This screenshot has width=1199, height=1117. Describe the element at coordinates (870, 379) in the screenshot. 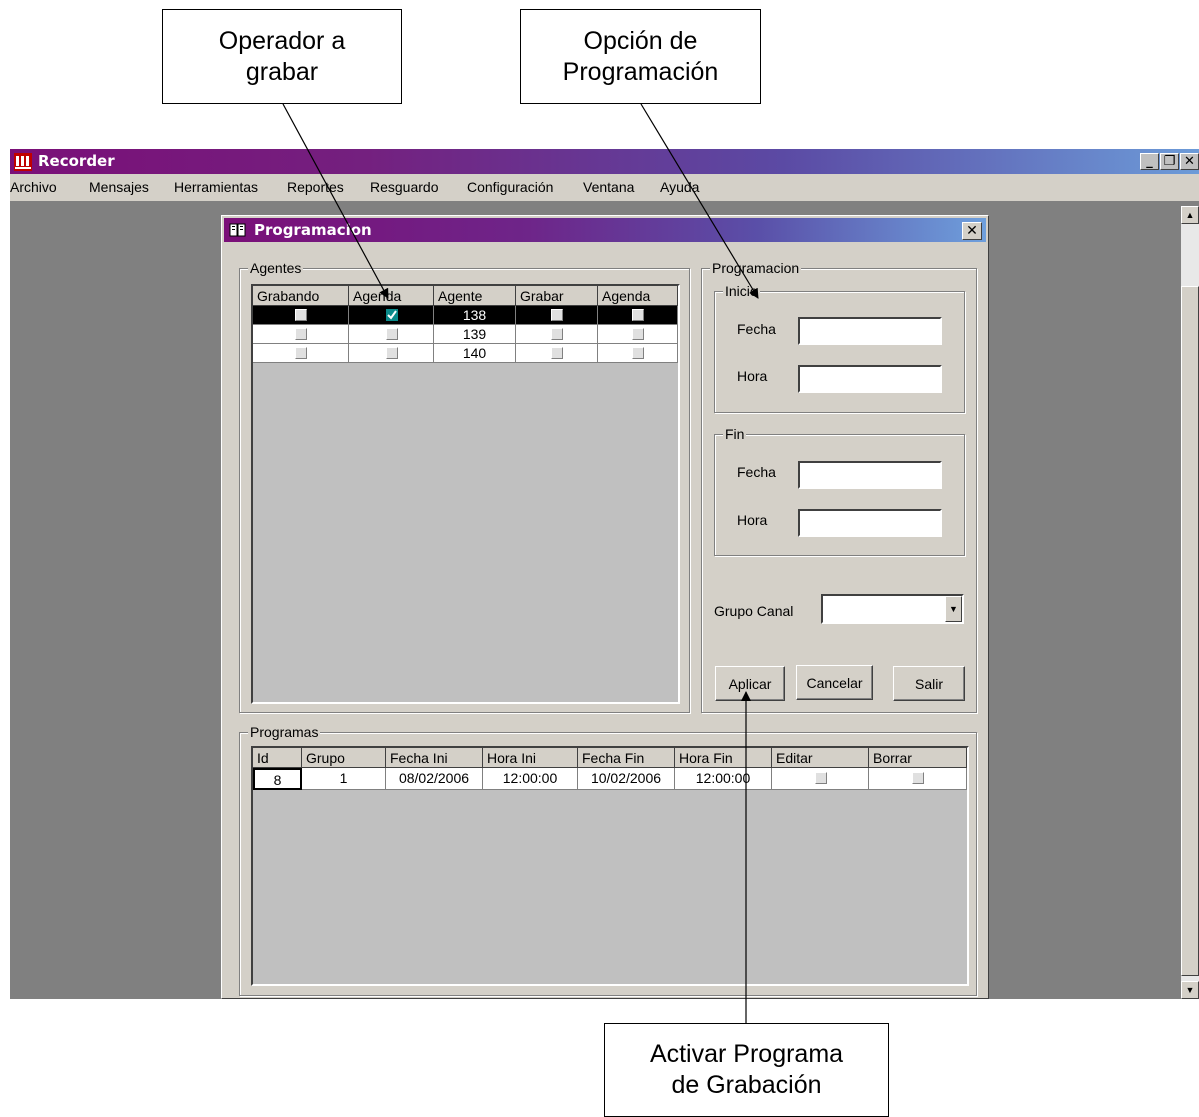

I see `inicio-hora-input` at that location.